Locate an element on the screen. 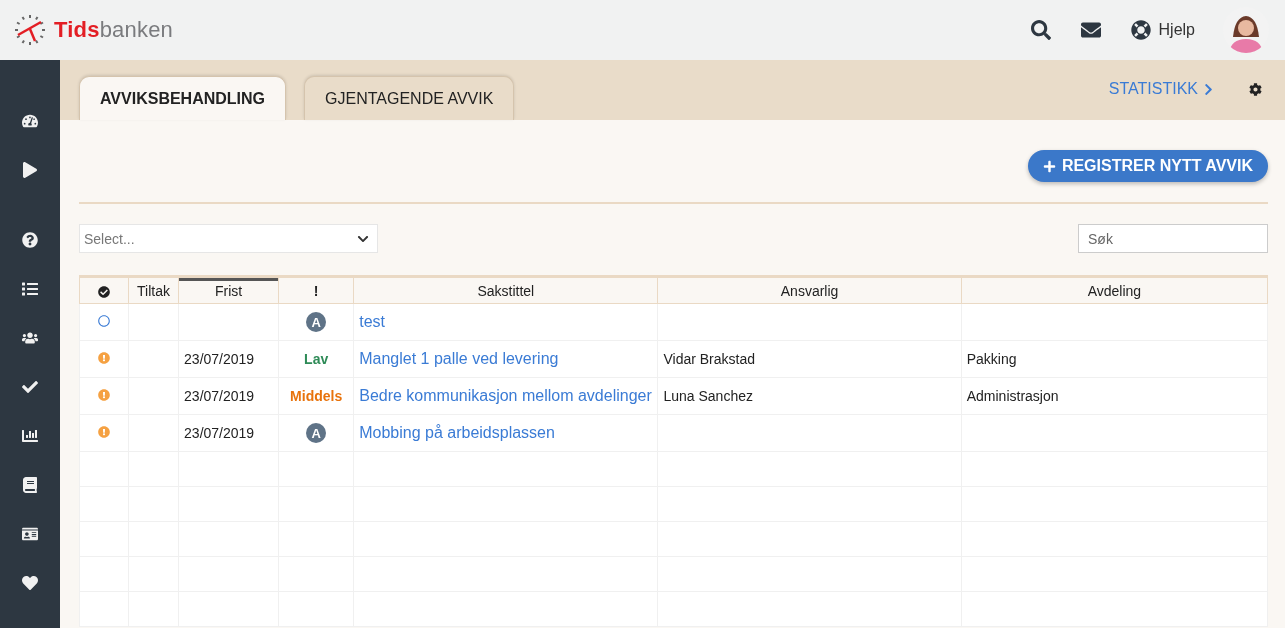  column-header: Tiltak is located at coordinates (153, 290).